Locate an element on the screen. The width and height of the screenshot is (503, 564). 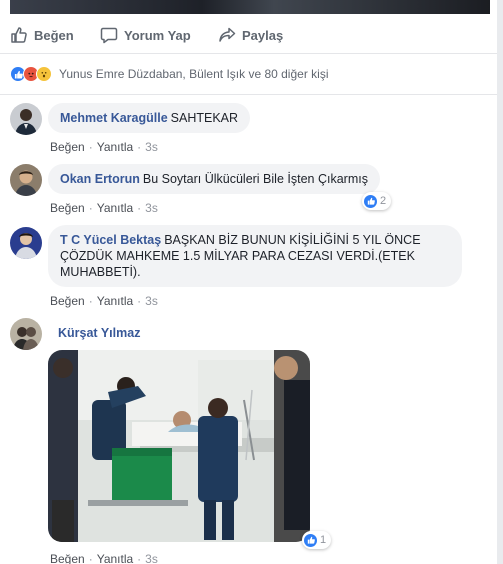
reaction-count-value: 2 is located at coordinates (383, 201).